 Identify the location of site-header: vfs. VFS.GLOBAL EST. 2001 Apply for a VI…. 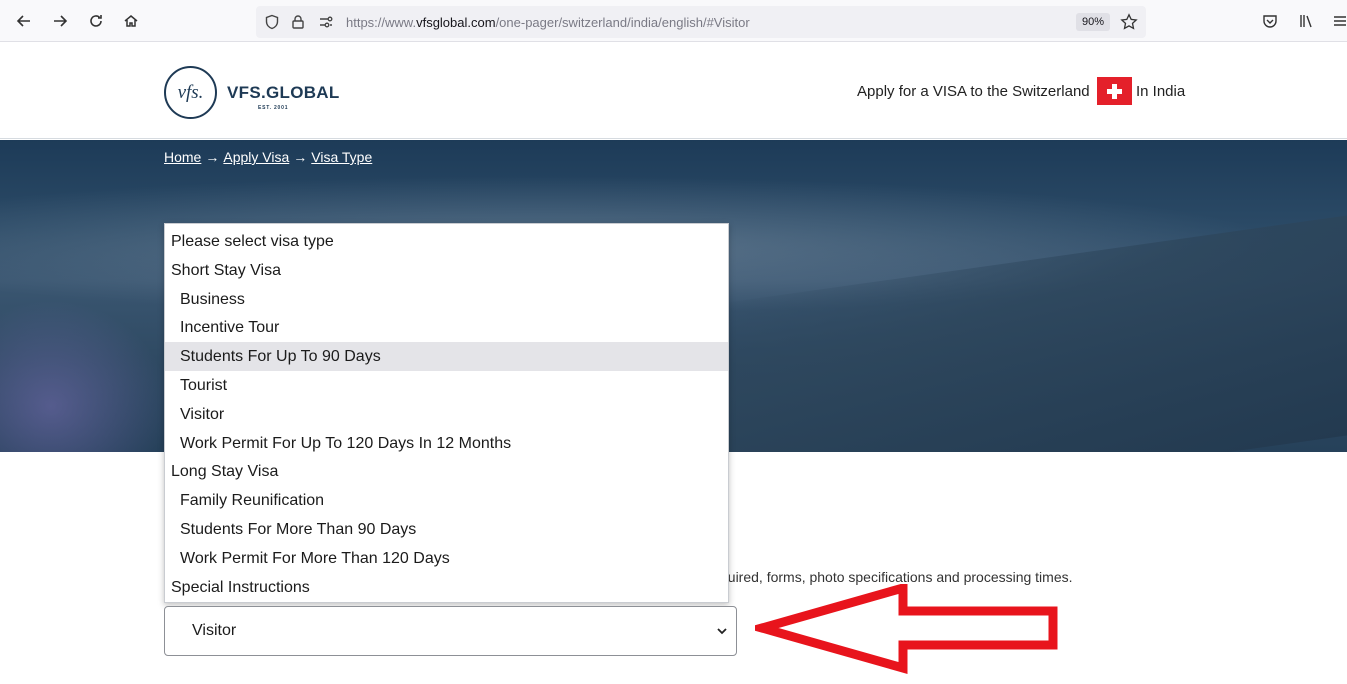
(673, 91).